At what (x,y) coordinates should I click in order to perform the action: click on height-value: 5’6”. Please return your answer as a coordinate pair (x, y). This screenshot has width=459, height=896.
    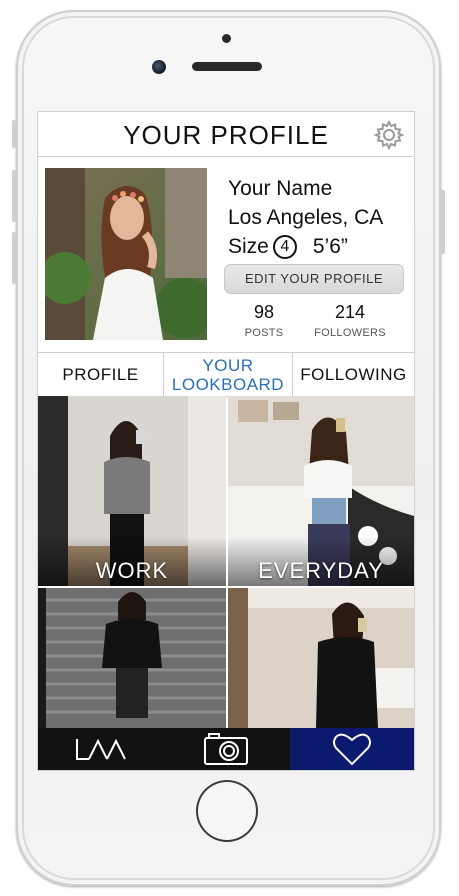
    Looking at the image, I should click on (330, 246).